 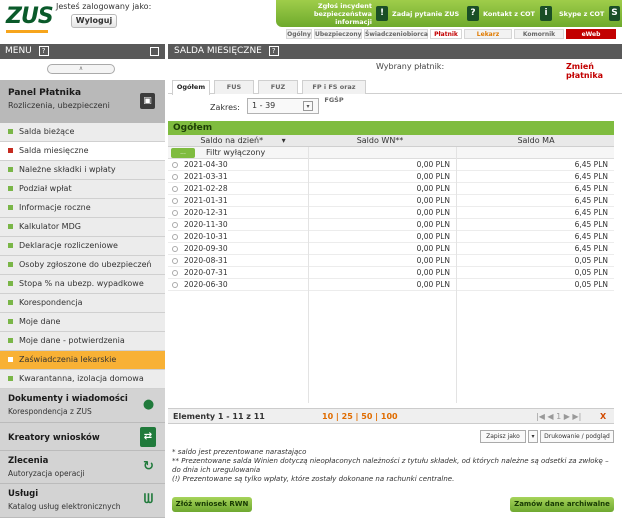 I want to click on table-row: 2020-06-30 0,00 PLN 0,05 PLN, so click(x=391, y=285).